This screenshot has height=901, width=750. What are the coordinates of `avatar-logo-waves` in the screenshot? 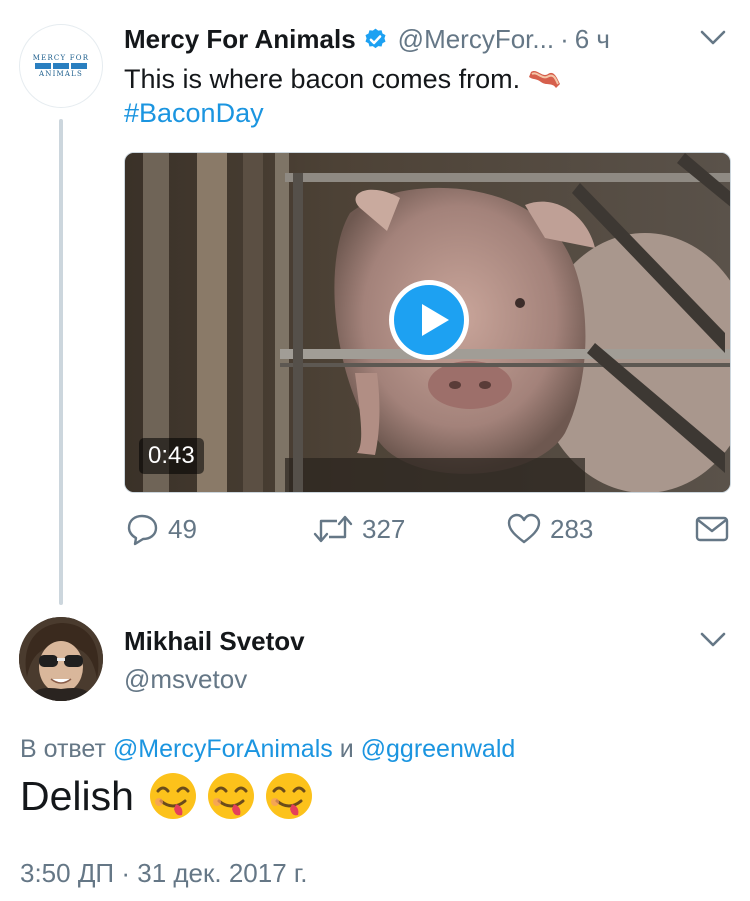 It's located at (61, 66).